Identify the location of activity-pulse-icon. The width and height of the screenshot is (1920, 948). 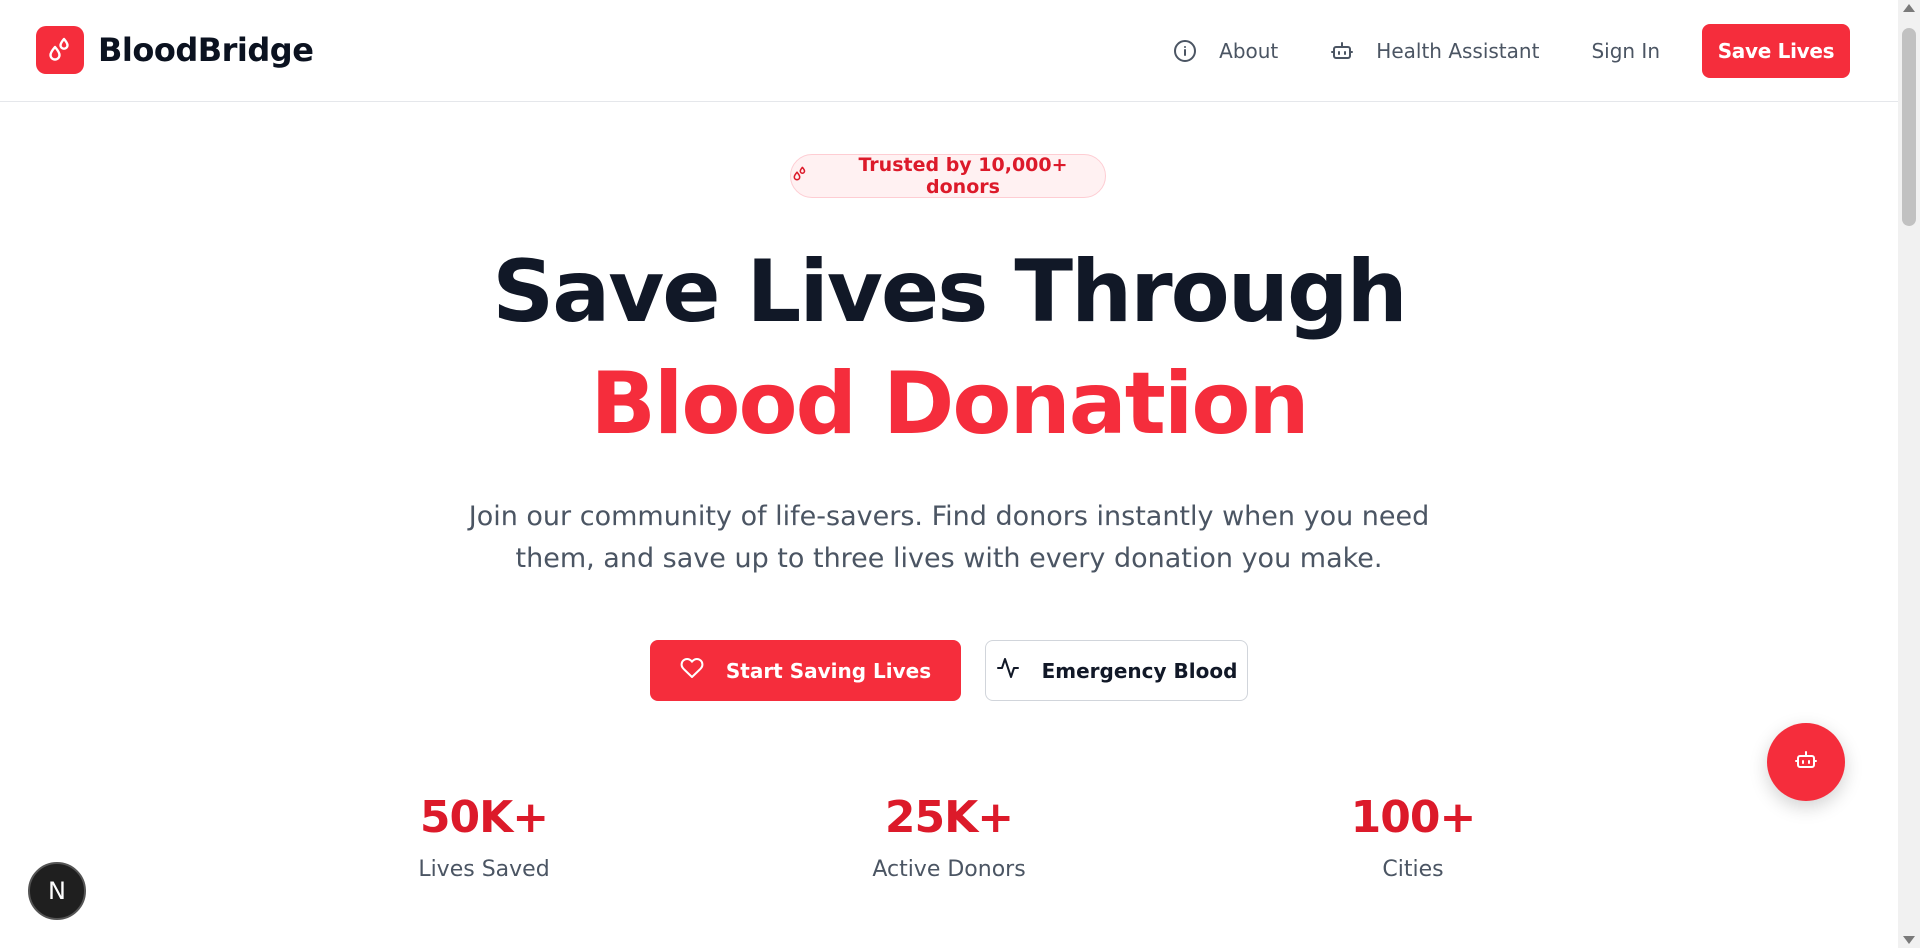
(1008, 670).